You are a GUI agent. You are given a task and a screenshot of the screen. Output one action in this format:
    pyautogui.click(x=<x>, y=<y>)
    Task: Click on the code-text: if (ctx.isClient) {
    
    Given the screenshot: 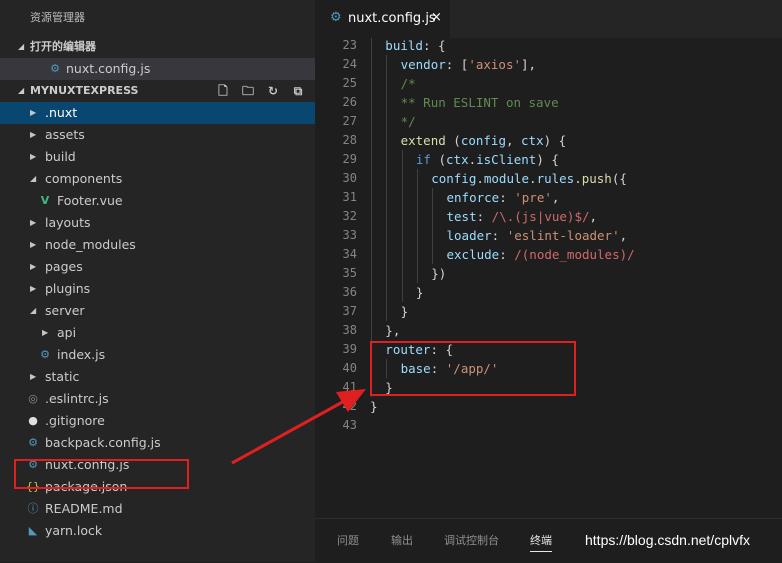 What is the action you would take?
    pyautogui.click(x=487, y=159)
    